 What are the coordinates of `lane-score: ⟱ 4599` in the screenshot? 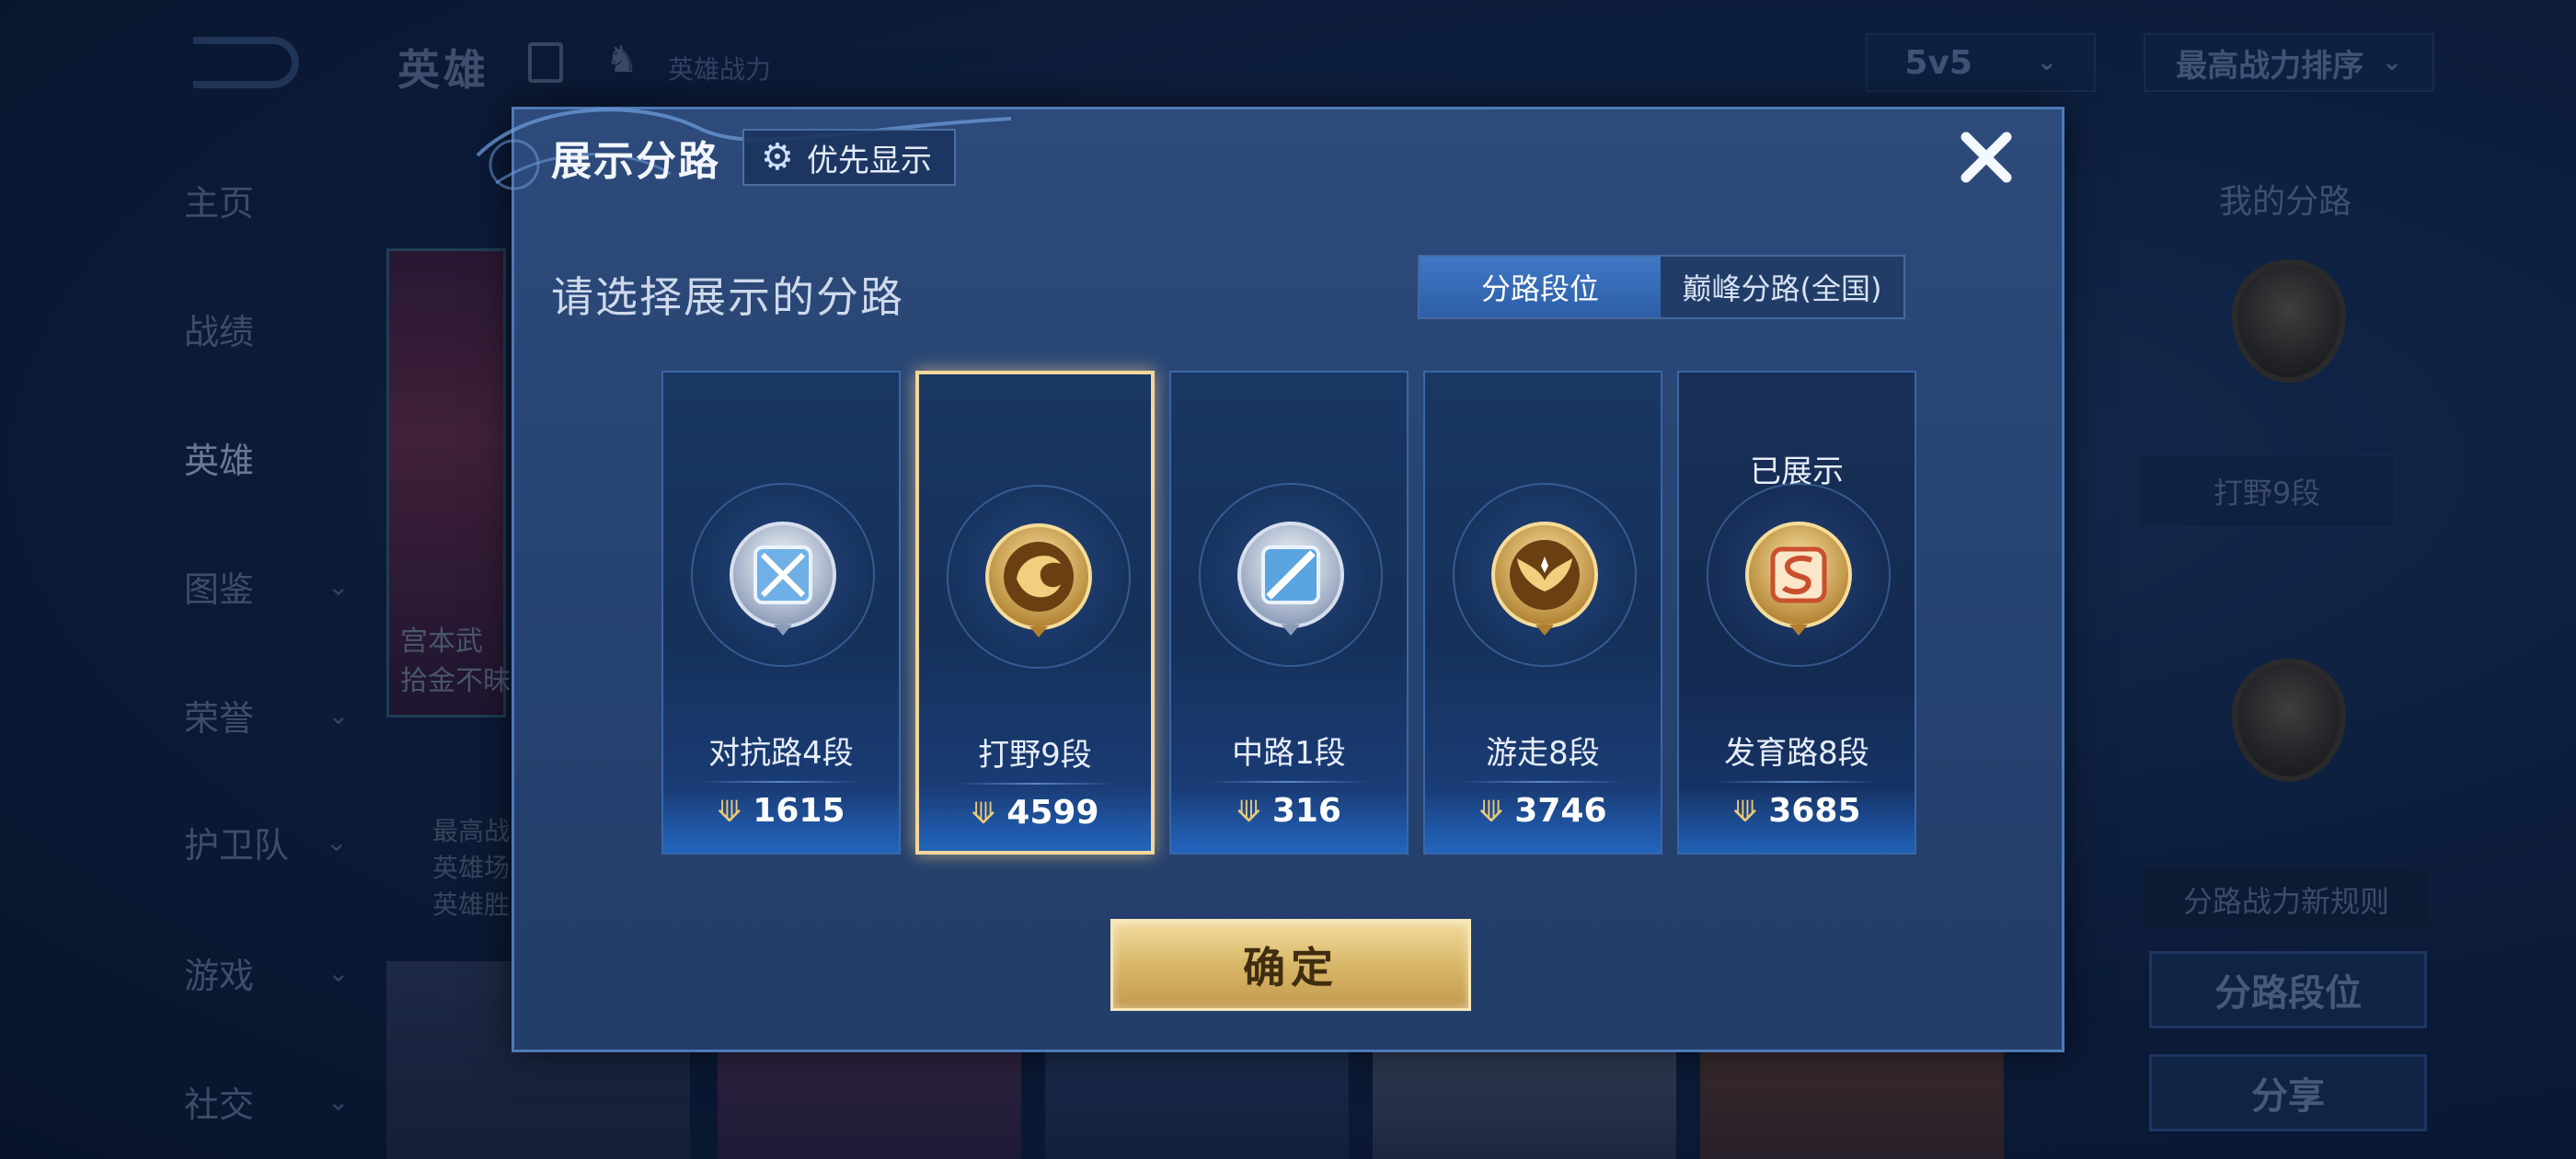 It's located at (1035, 813).